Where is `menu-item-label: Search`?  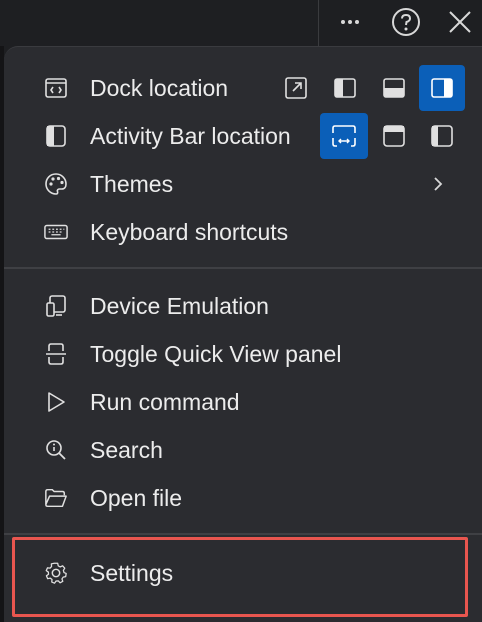
menu-item-label: Search is located at coordinates (126, 450).